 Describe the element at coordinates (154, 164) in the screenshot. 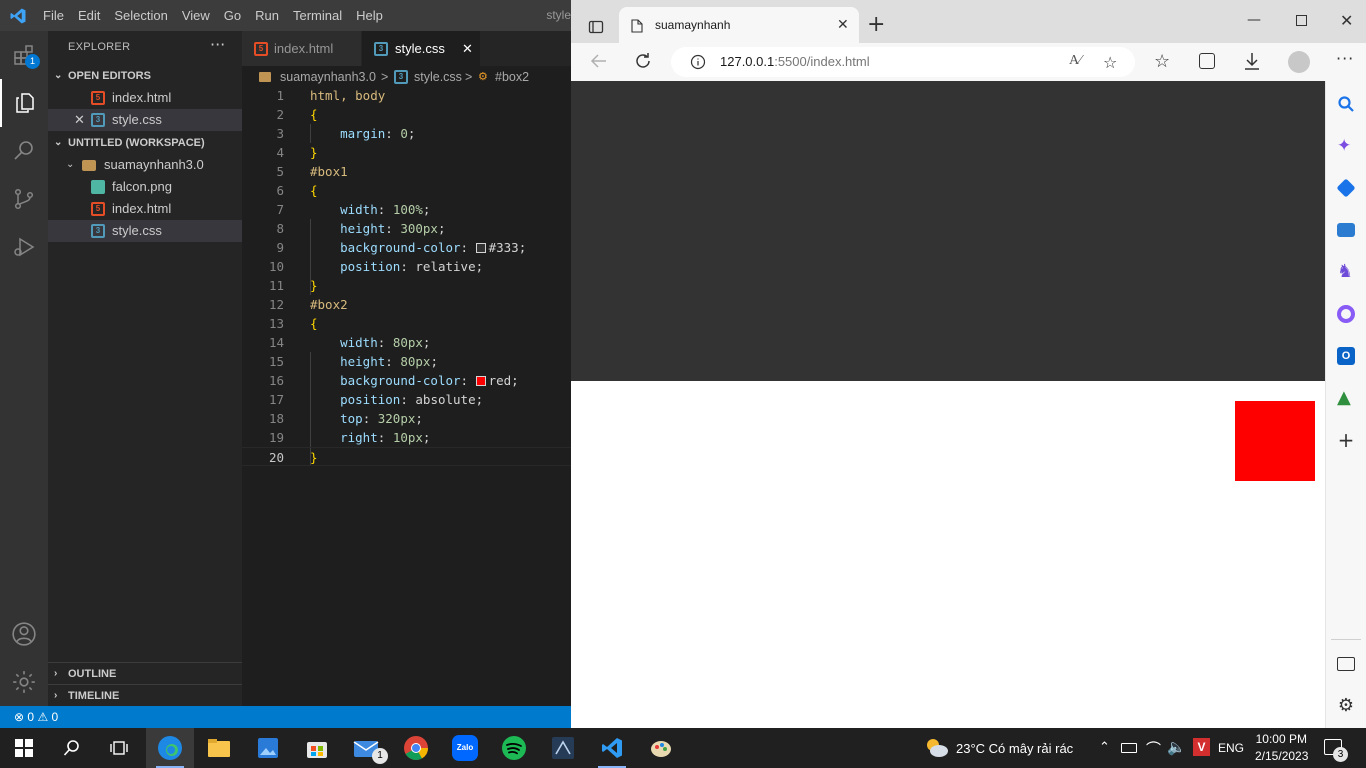

I see `folder-name: suamaynhanh3.0` at that location.